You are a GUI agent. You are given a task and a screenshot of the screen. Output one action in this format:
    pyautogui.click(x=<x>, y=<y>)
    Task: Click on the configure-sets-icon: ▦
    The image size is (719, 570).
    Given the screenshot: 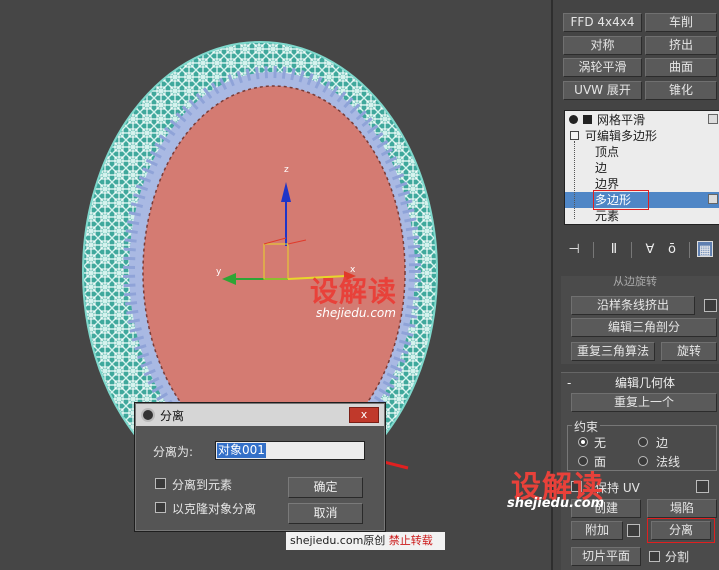 What is the action you would take?
    pyautogui.click(x=705, y=249)
    